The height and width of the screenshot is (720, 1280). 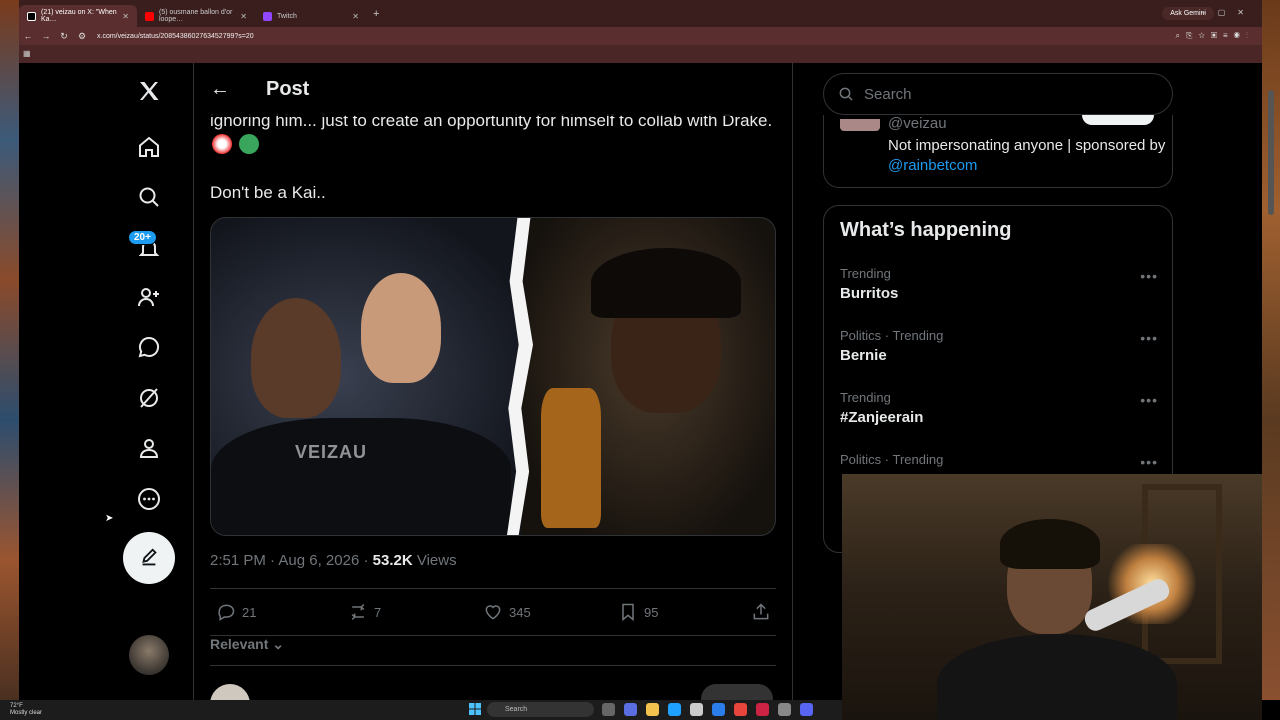 I want to click on chrome-icon, so click(x=740, y=709).